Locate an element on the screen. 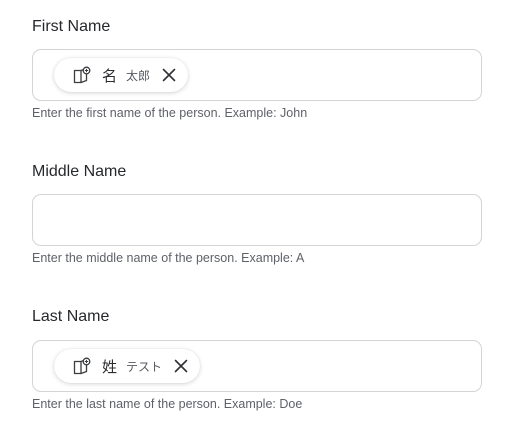 Image resolution: width=530 pixels, height=427 pixels. last-name-label: Last Name is located at coordinates (71, 316).